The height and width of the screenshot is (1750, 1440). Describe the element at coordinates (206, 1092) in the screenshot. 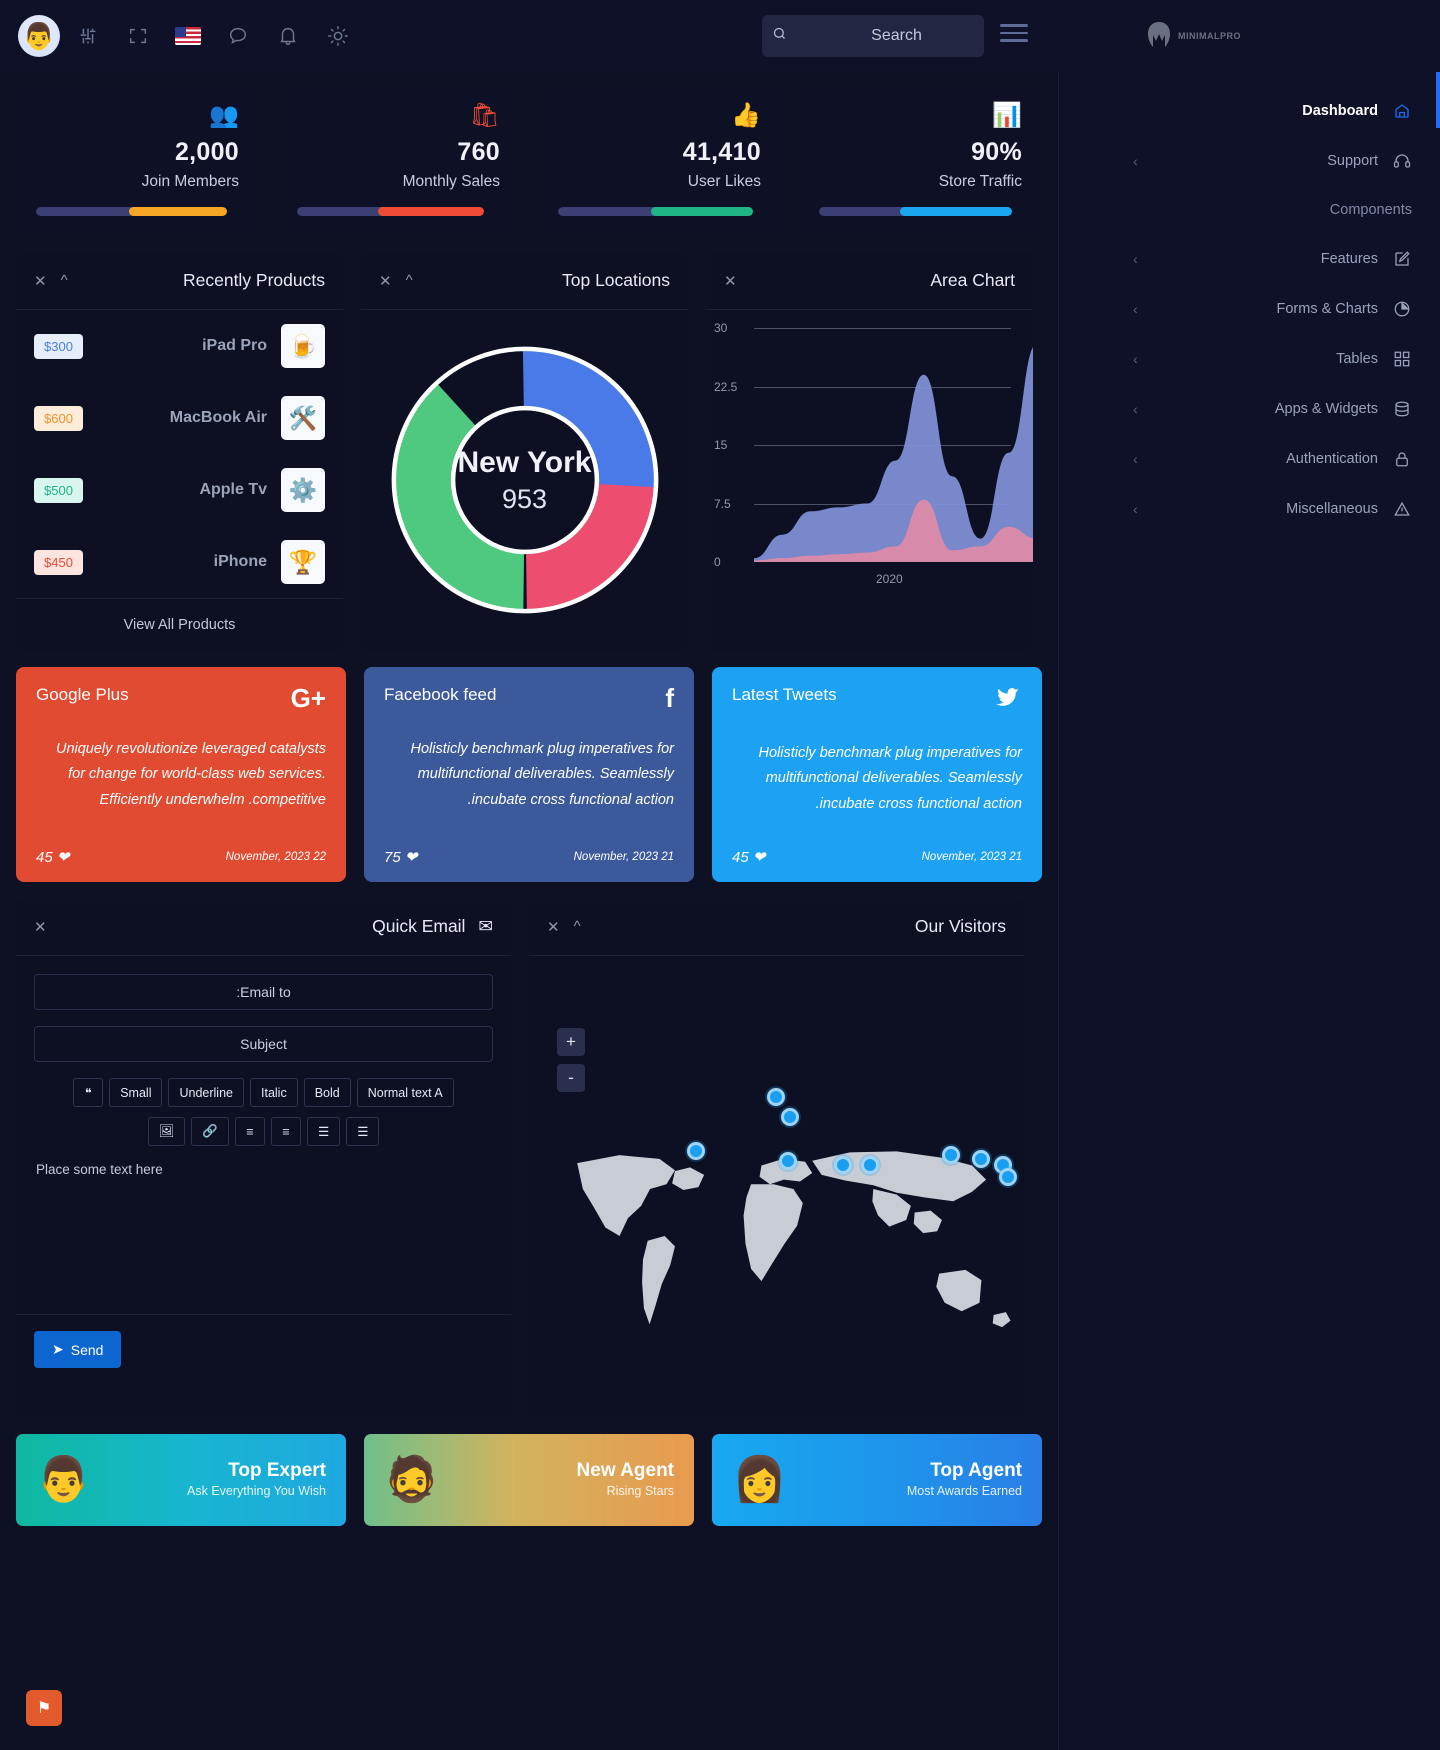

I see `underline-button: Underline` at that location.